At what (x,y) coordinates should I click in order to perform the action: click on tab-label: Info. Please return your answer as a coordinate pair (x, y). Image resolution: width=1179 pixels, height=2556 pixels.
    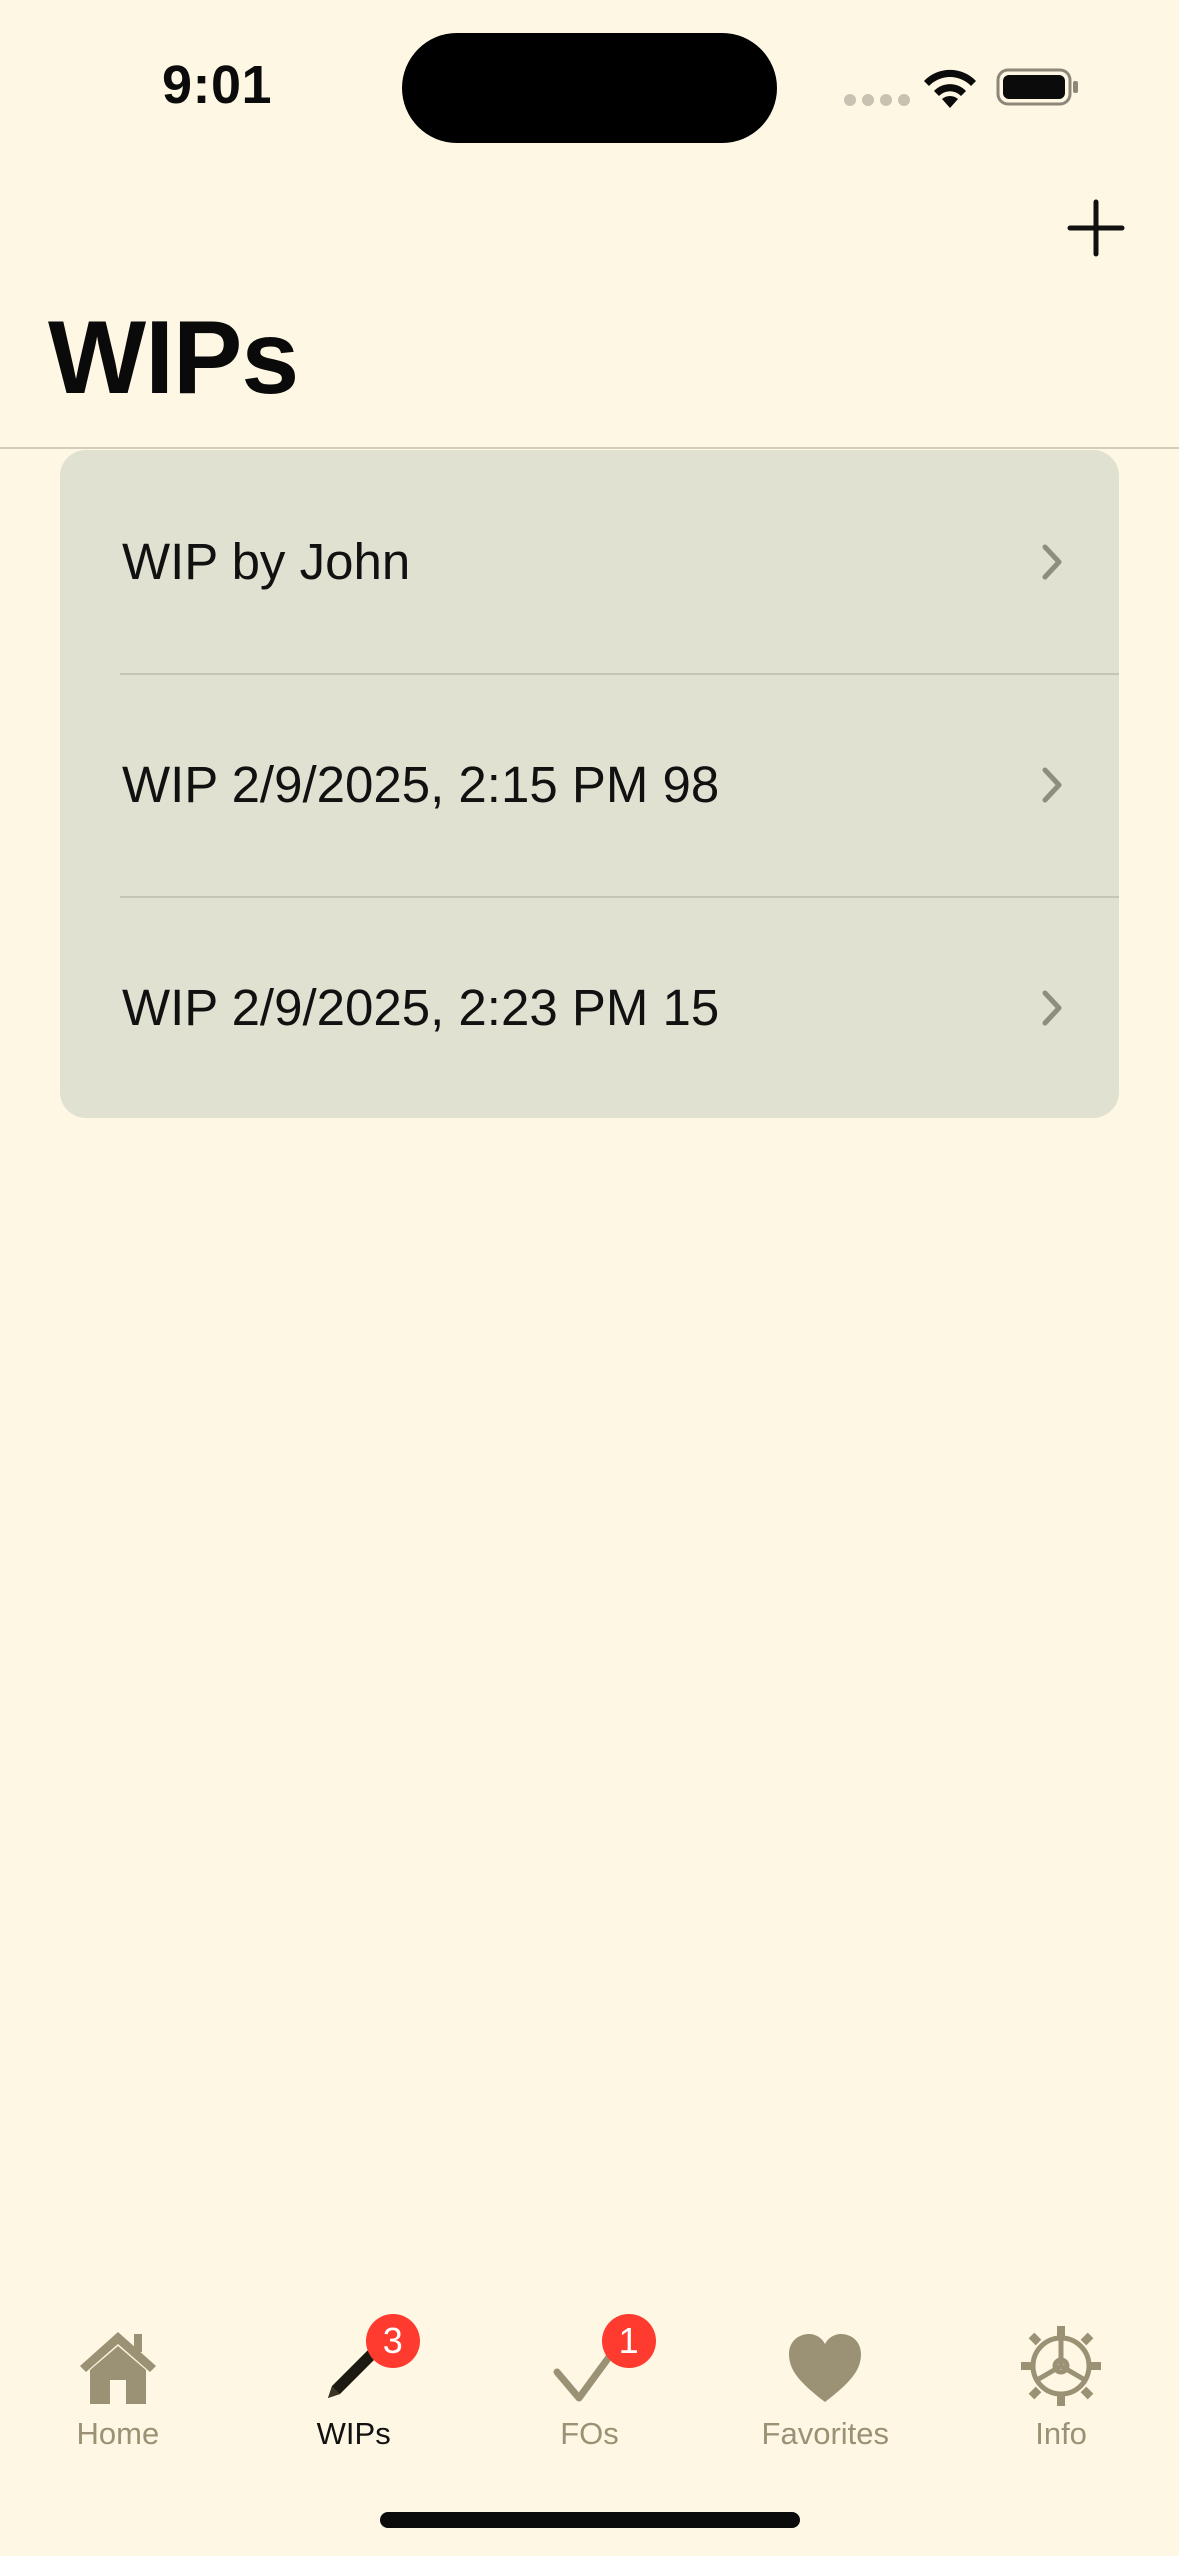
    Looking at the image, I should click on (1061, 2433).